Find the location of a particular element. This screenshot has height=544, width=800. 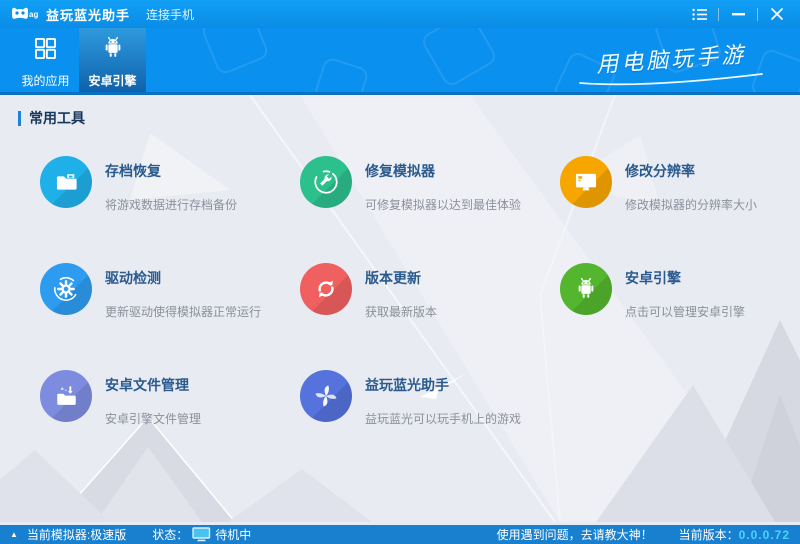

tab-bar: 我的应用 安卓引擎 is located at coordinates (79, 60).